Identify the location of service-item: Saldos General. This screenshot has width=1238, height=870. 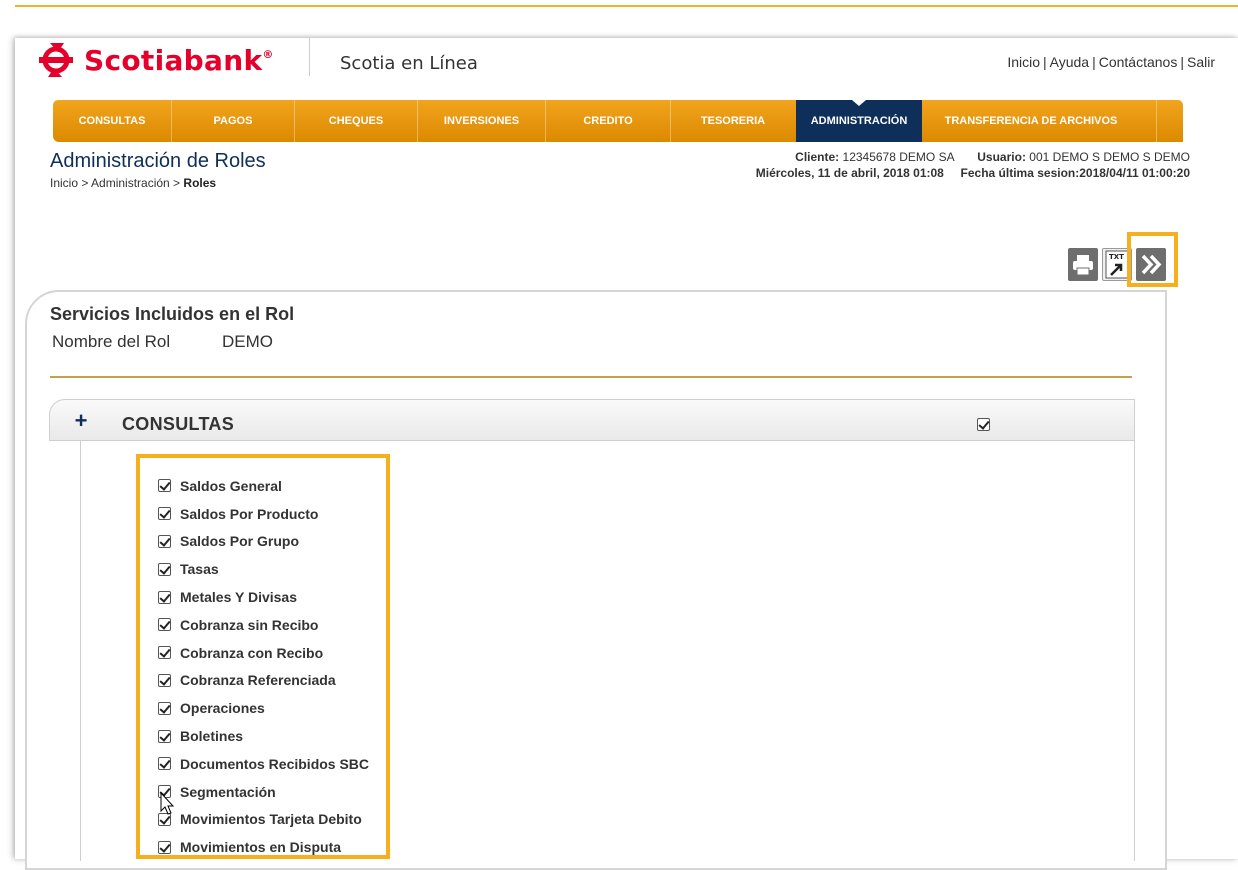
(263, 486).